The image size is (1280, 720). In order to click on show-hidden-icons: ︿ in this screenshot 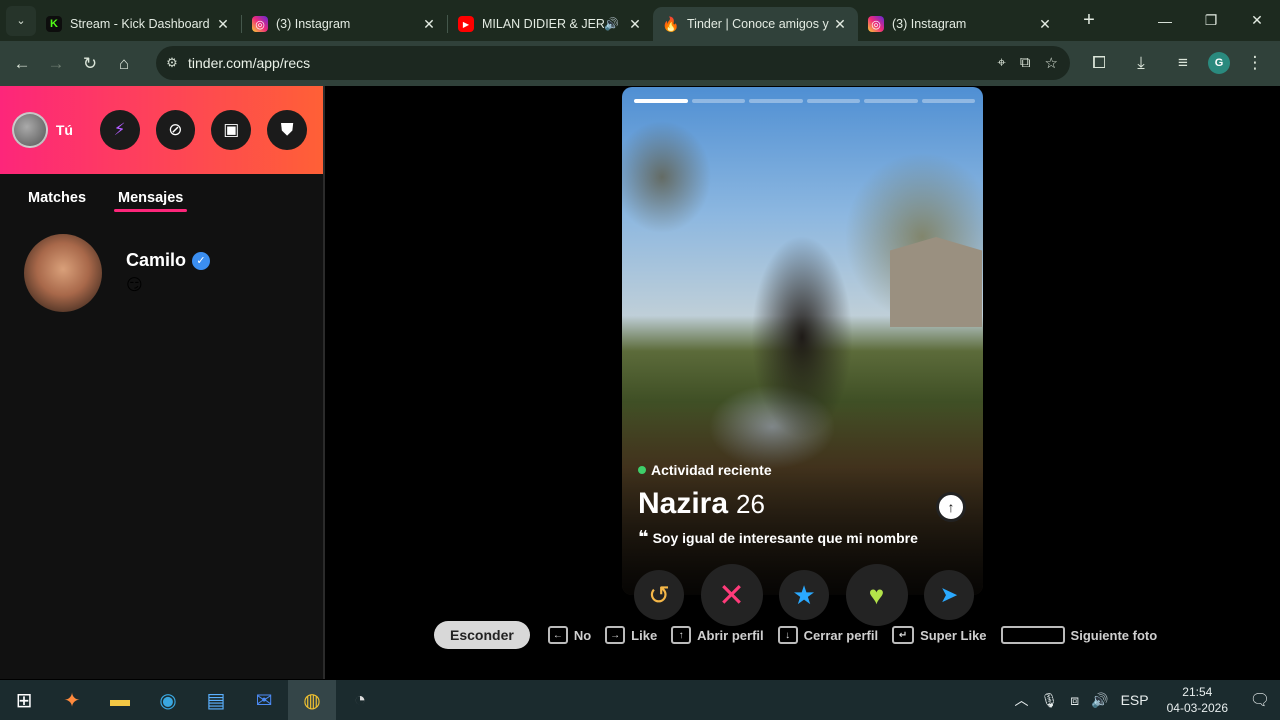, I will do `click(1021, 700)`.